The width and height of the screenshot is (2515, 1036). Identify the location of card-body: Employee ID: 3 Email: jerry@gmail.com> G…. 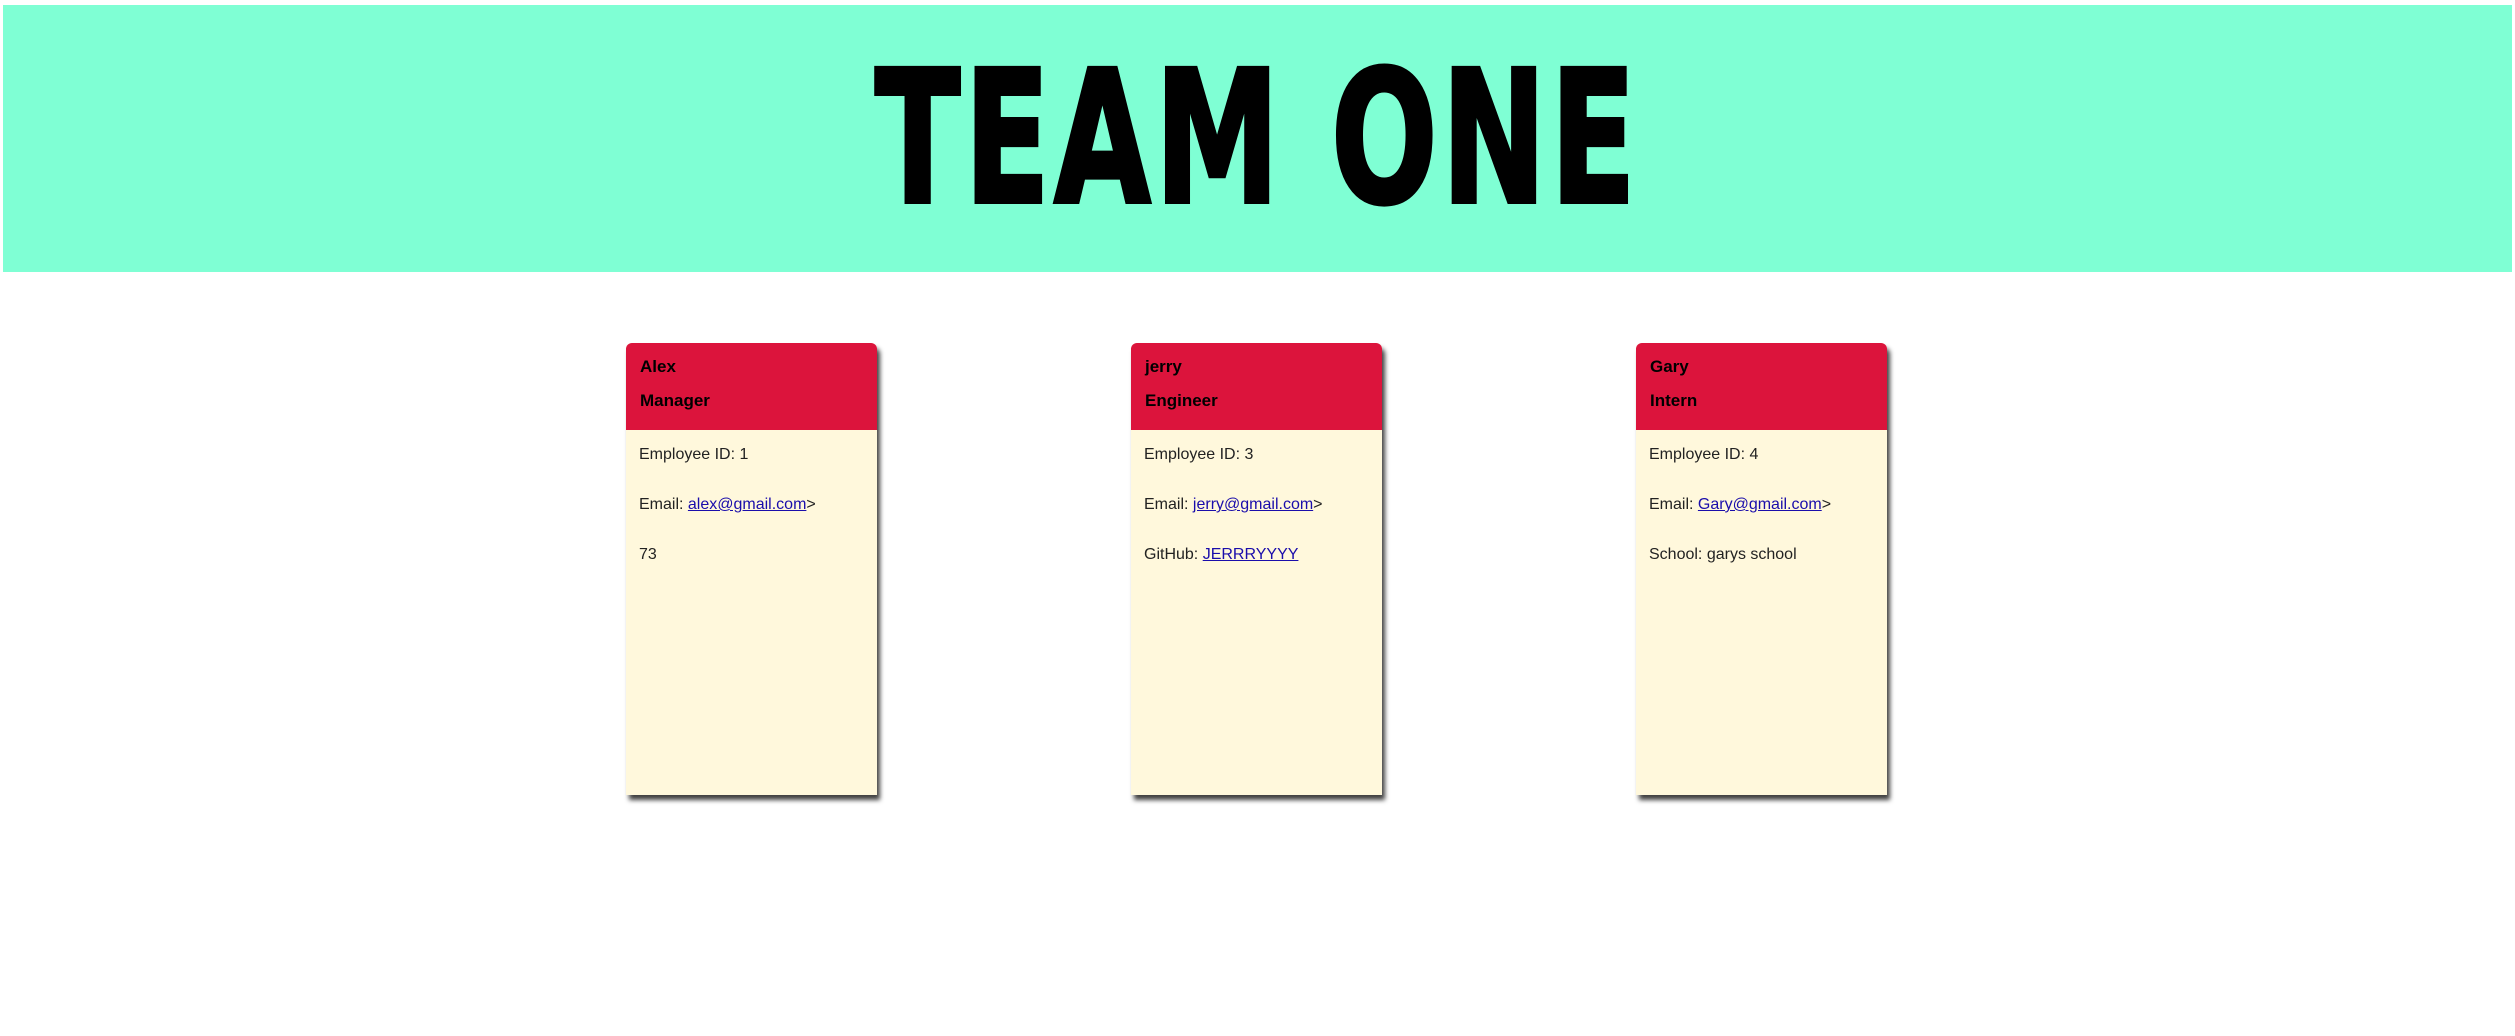
(1256, 512).